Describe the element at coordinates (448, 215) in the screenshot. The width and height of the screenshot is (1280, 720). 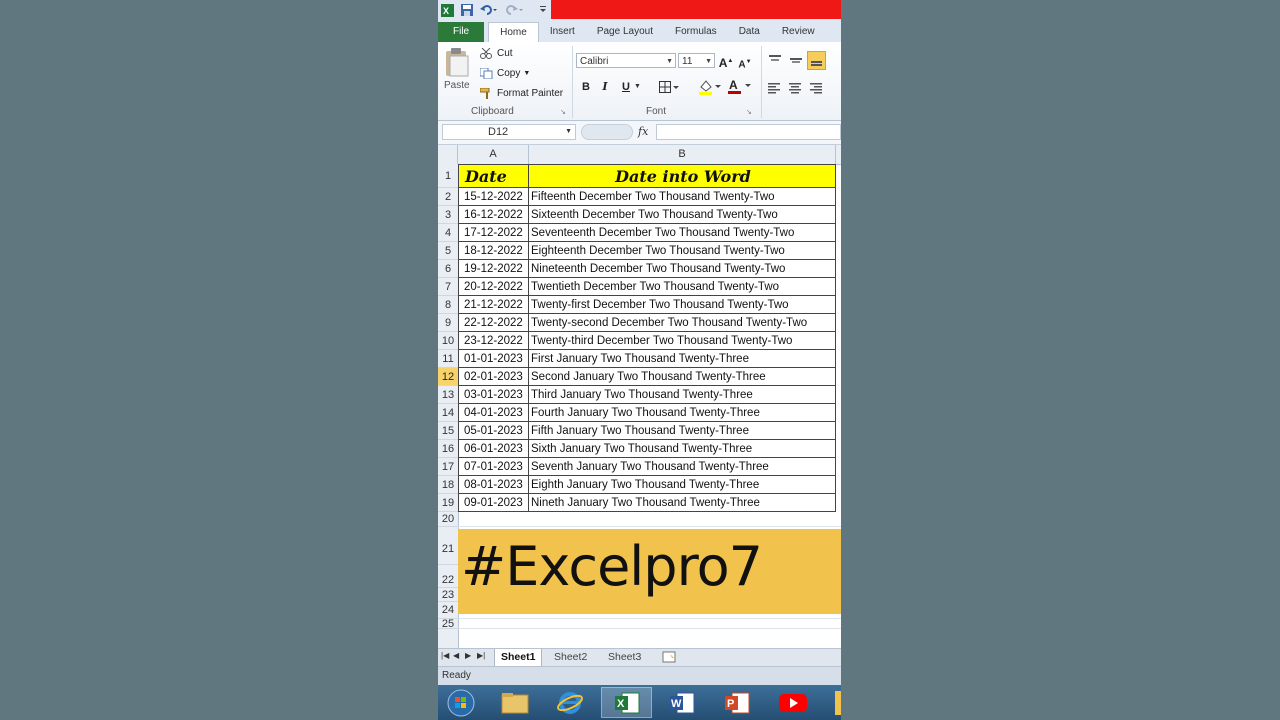
I see `row-header: 3` at that location.